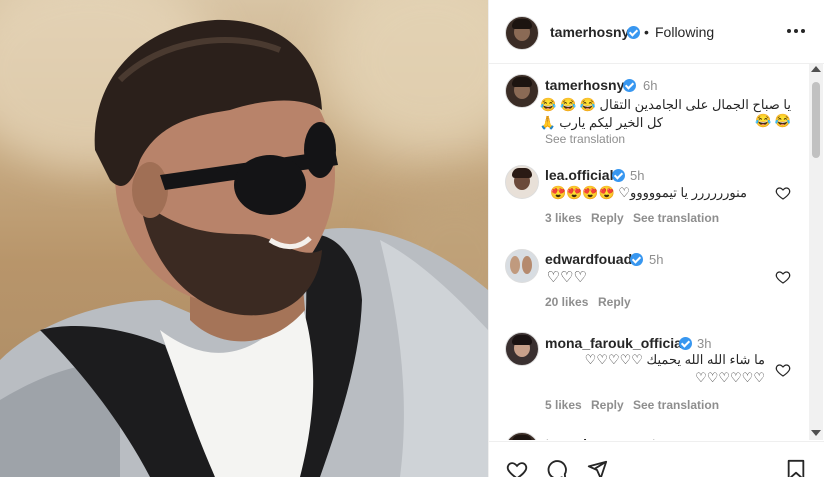 The height and width of the screenshot is (477, 824). What do you see at coordinates (517, 468) in the screenshot?
I see `heart-icon` at bounding box center [517, 468].